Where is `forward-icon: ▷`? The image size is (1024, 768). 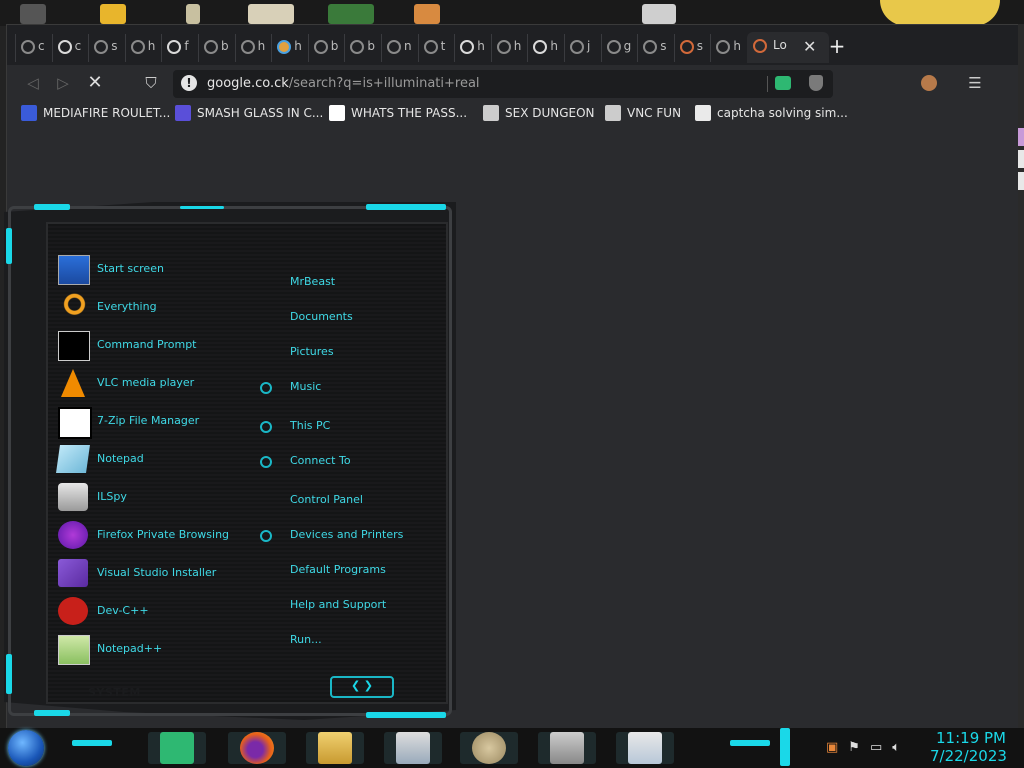 forward-icon: ▷ is located at coordinates (63, 83).